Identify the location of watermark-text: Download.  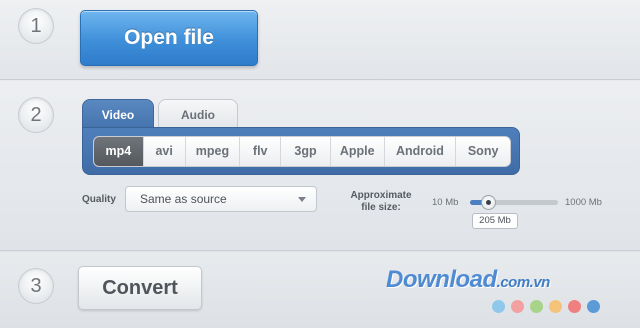
(441, 279).